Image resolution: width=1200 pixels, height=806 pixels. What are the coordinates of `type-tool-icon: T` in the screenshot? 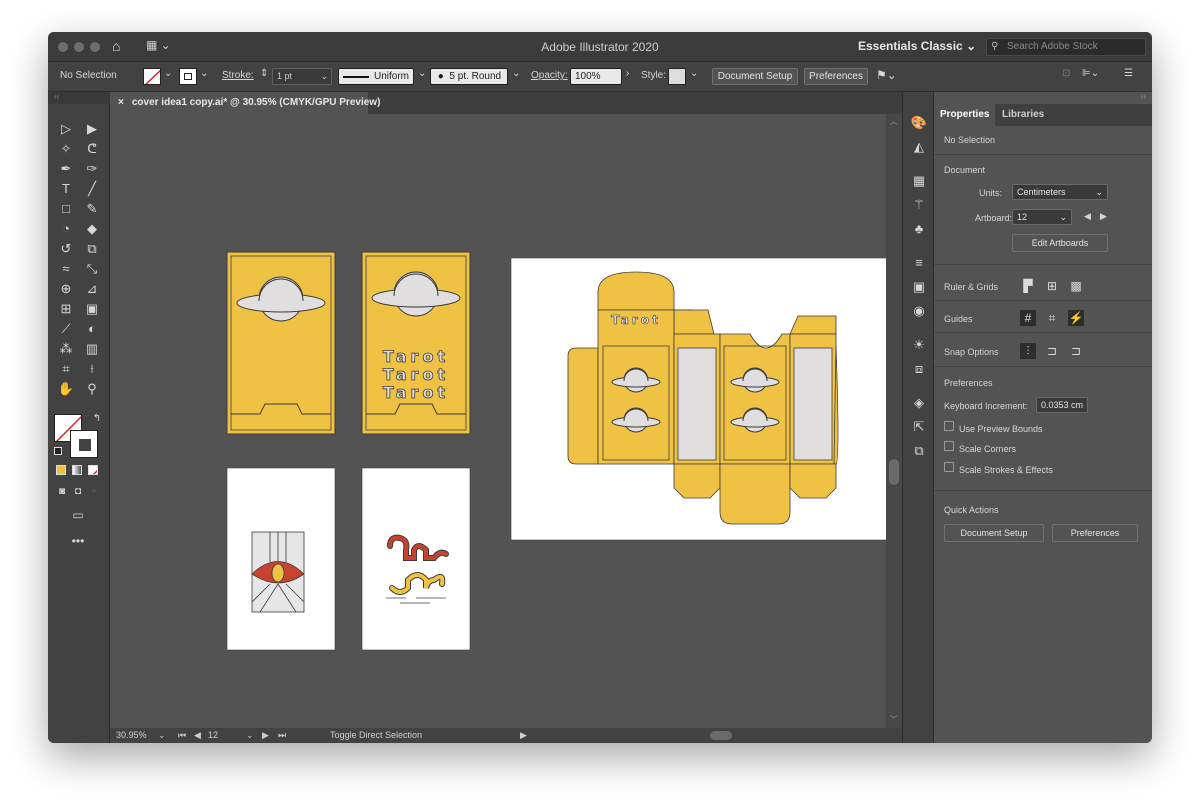 It's located at (66, 189).